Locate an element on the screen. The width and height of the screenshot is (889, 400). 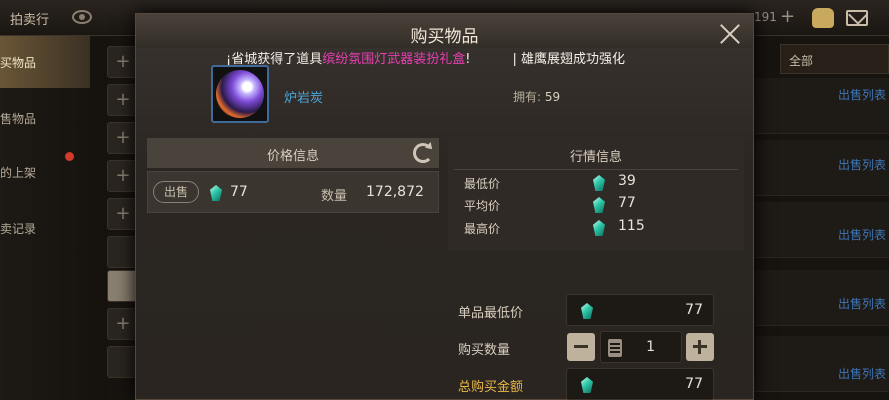
total-value: 77 is located at coordinates (694, 384).